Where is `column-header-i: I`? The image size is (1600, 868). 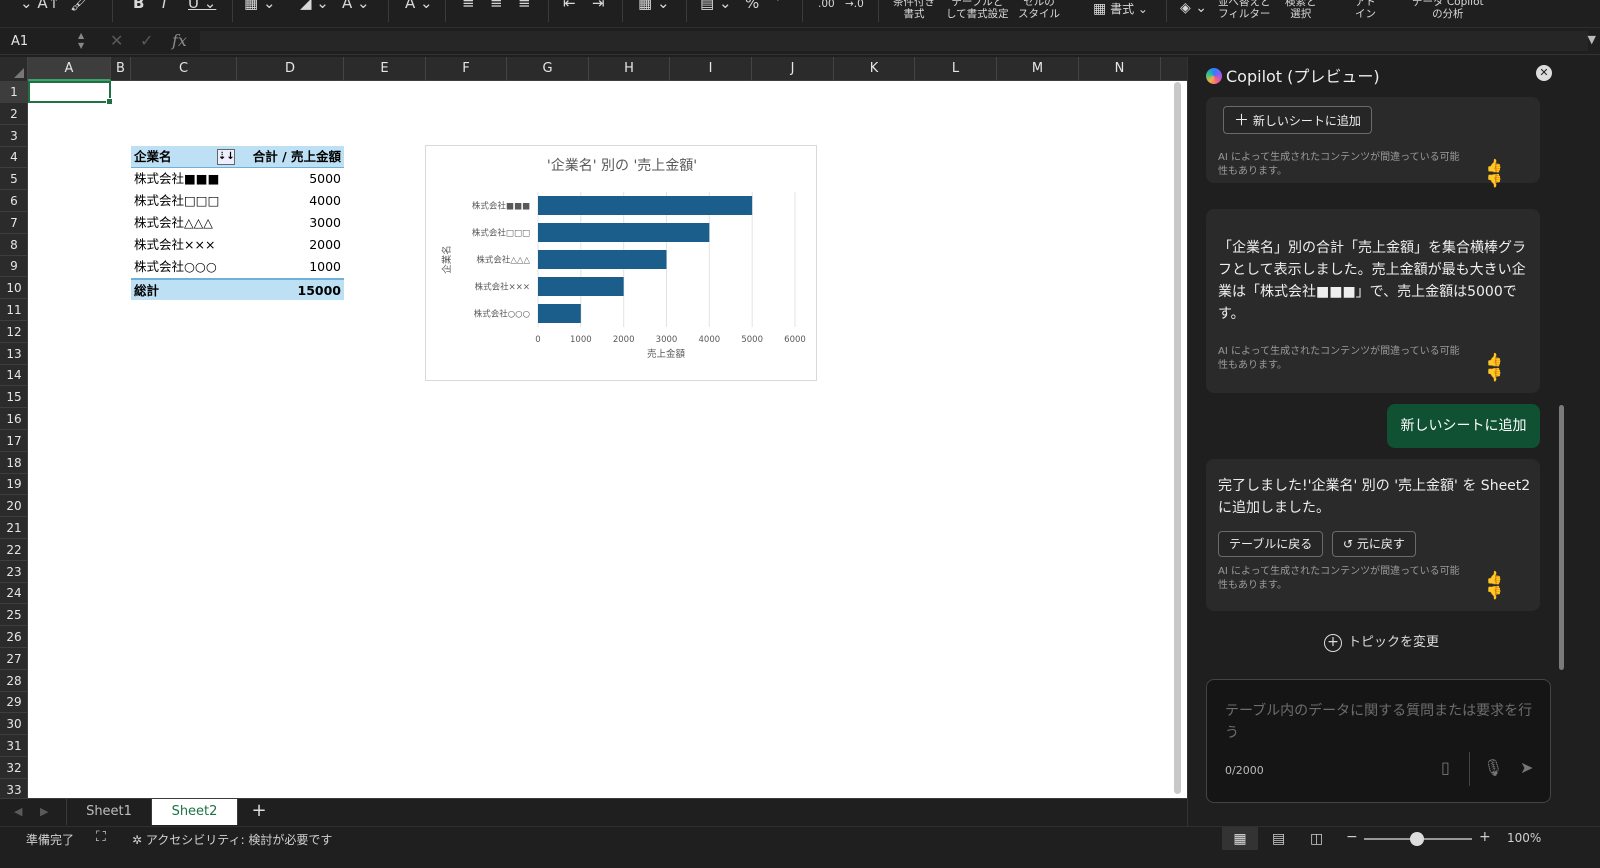
column-header-i: I is located at coordinates (711, 69).